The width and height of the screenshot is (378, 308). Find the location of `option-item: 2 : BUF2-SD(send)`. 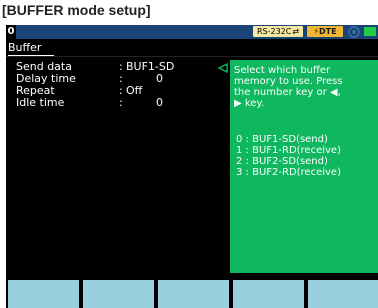

option-item: 2 : BUF2-SD(send) is located at coordinates (282, 161).